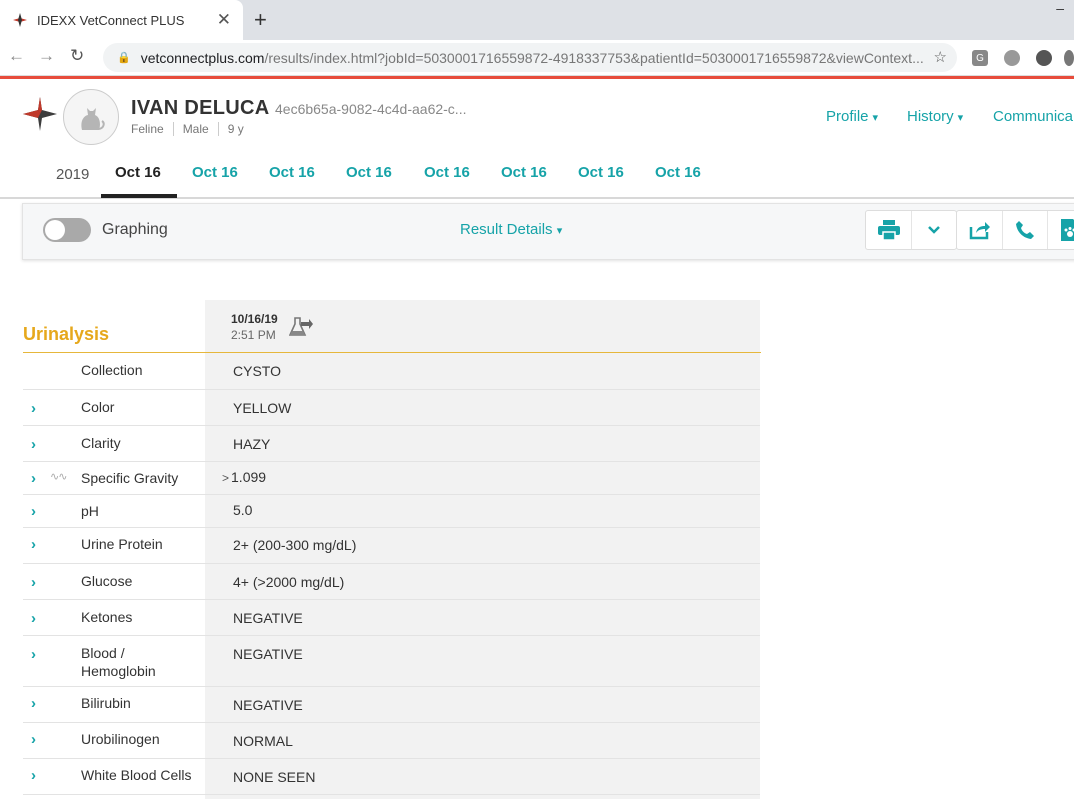 The width and height of the screenshot is (1074, 799). I want to click on pet-report-button, so click(1060, 230).